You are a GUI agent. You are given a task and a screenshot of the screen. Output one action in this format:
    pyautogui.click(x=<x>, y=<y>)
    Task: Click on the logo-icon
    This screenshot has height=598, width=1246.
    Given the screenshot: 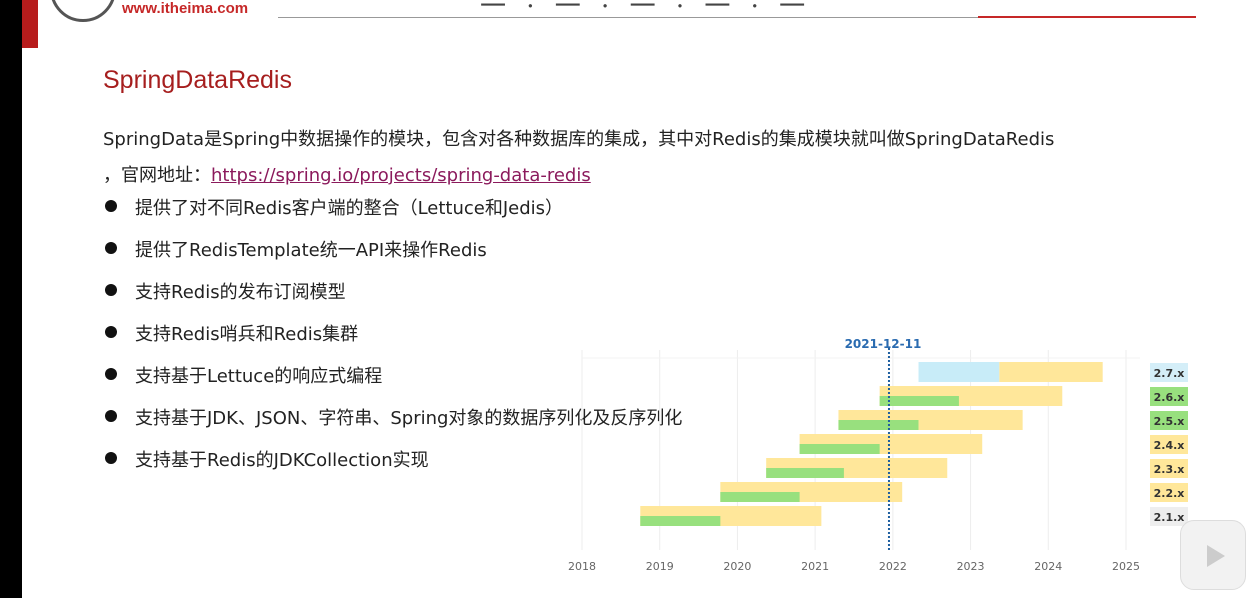 What is the action you would take?
    pyautogui.click(x=83, y=11)
    